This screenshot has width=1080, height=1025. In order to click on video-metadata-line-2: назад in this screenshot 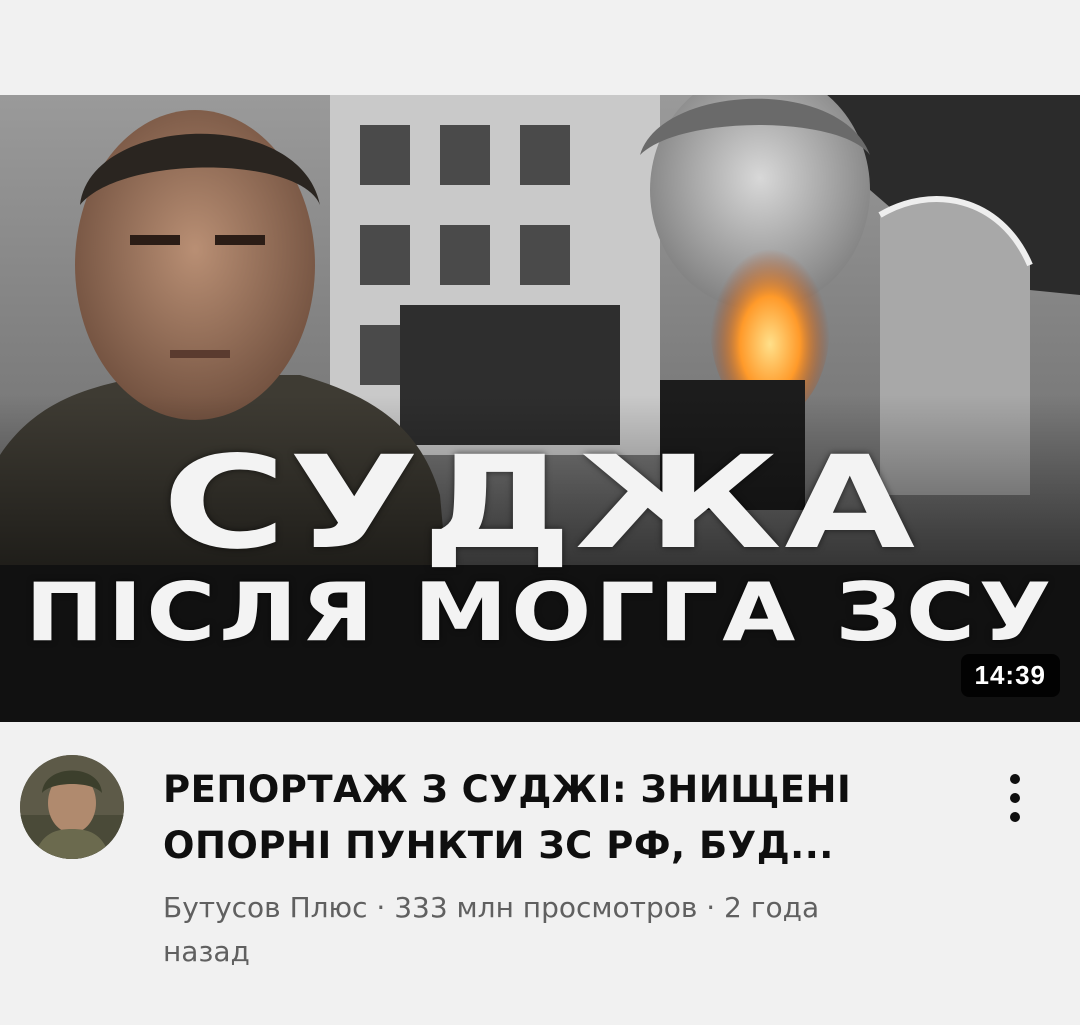, I will do `click(206, 951)`.